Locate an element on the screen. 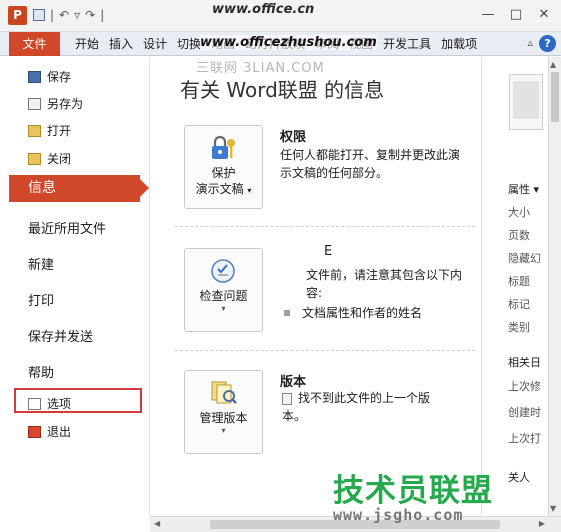 This screenshot has width=561, height=532. check-issues-label: 检查问题 is located at coordinates (223, 296).